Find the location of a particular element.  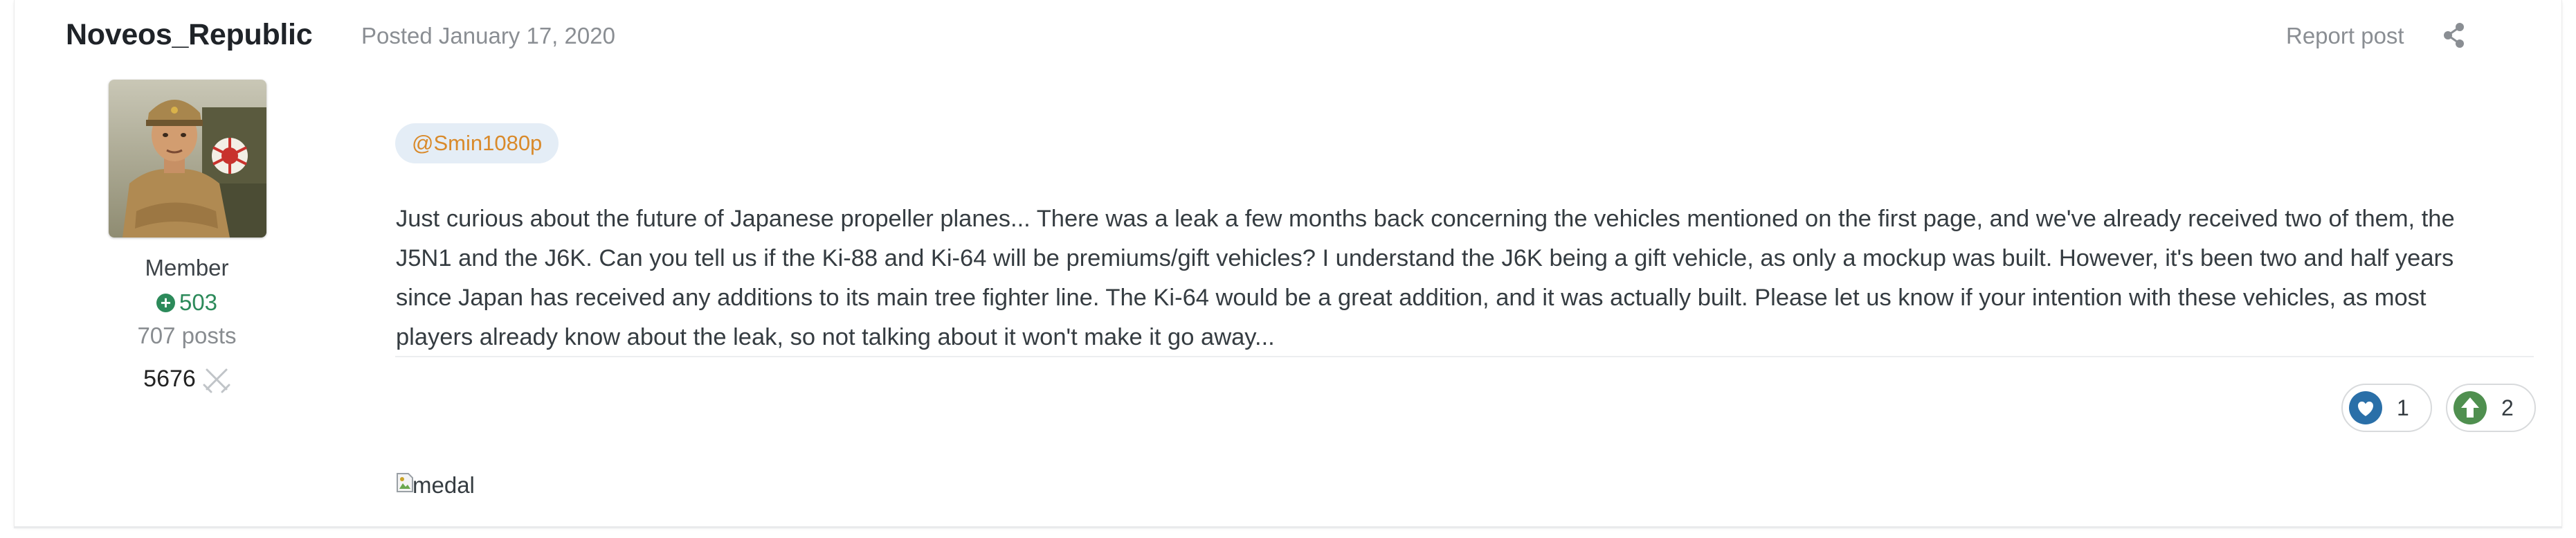

post-divider is located at coordinates (1288, 527).